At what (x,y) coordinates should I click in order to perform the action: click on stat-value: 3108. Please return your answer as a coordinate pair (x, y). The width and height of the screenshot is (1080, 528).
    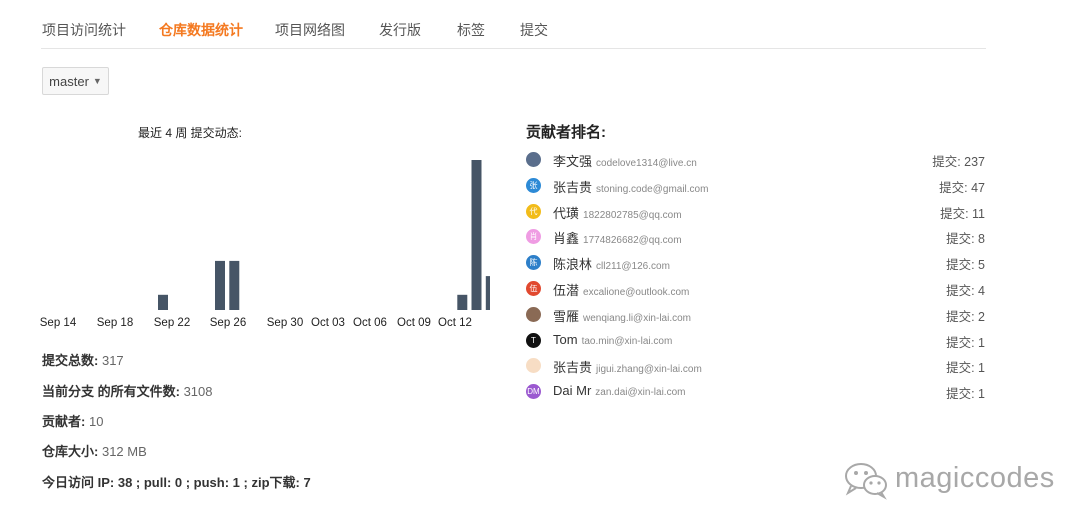
    Looking at the image, I should click on (198, 391).